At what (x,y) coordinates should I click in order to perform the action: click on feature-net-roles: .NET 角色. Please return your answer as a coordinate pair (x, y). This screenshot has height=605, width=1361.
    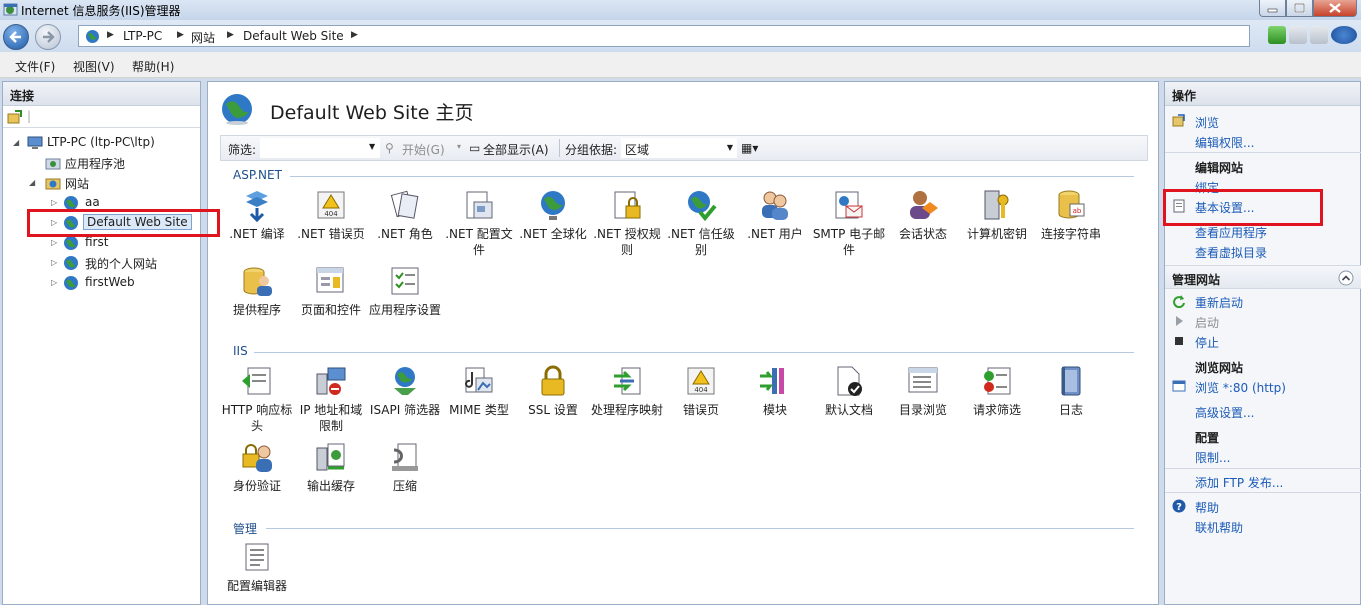
    Looking at the image, I should click on (405, 215).